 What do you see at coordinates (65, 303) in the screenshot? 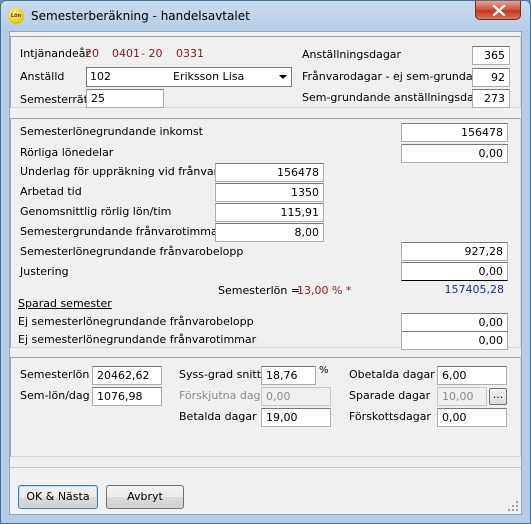
I see `sparad-semester-heading: Sparad semester` at bounding box center [65, 303].